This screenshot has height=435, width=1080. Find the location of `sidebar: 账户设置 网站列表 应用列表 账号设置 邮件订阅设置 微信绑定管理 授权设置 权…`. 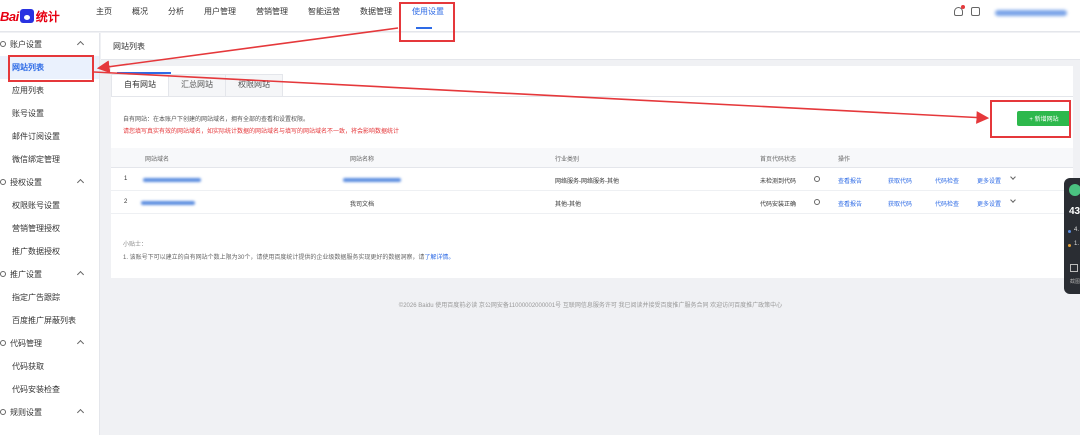

sidebar: 账户设置 网站列表 应用列表 账号设置 邮件订阅设置 微信绑定管理 授权设置 权… is located at coordinates (50, 234).